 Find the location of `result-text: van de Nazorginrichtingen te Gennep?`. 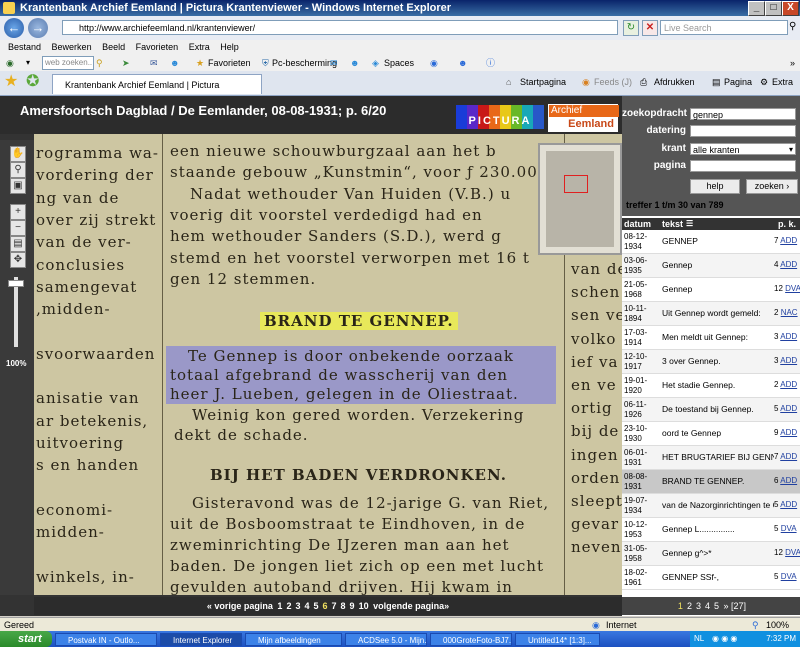

result-text: van de Nazorginrichtingen te Gennep? is located at coordinates (718, 505).